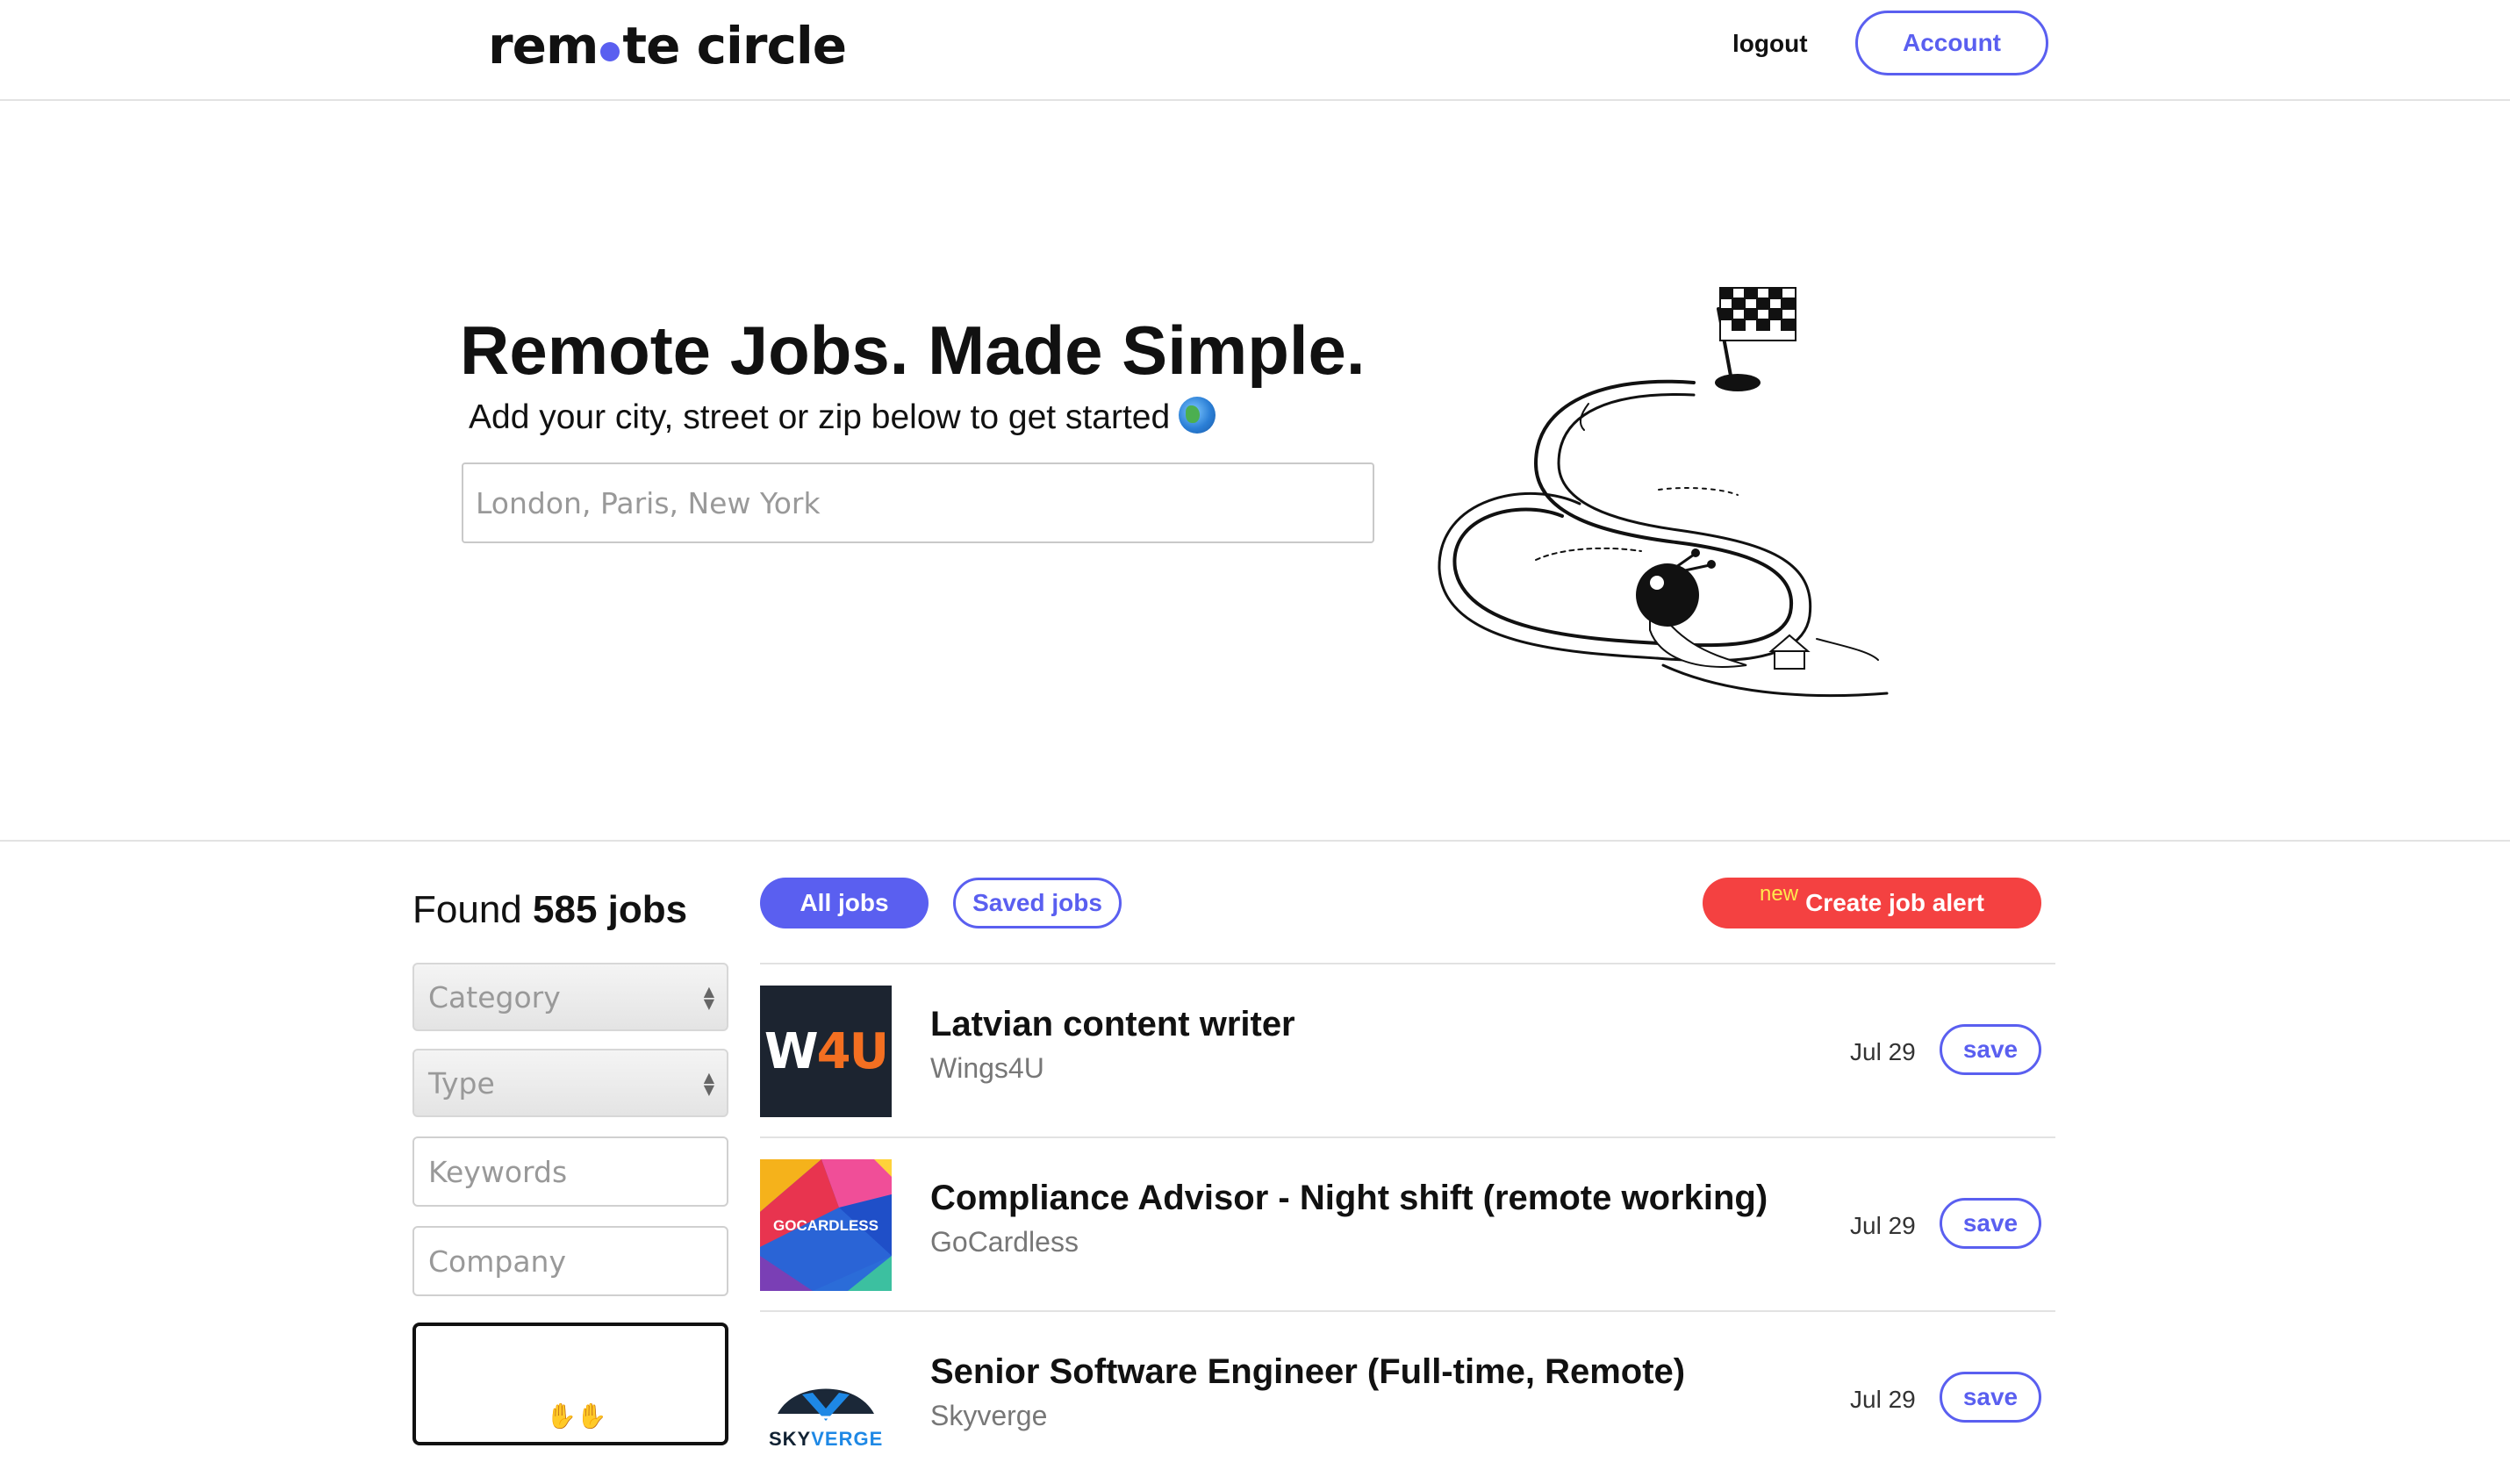 The width and height of the screenshot is (2510, 1484). I want to click on location-placeholder: London, Paris, New York, so click(649, 502).